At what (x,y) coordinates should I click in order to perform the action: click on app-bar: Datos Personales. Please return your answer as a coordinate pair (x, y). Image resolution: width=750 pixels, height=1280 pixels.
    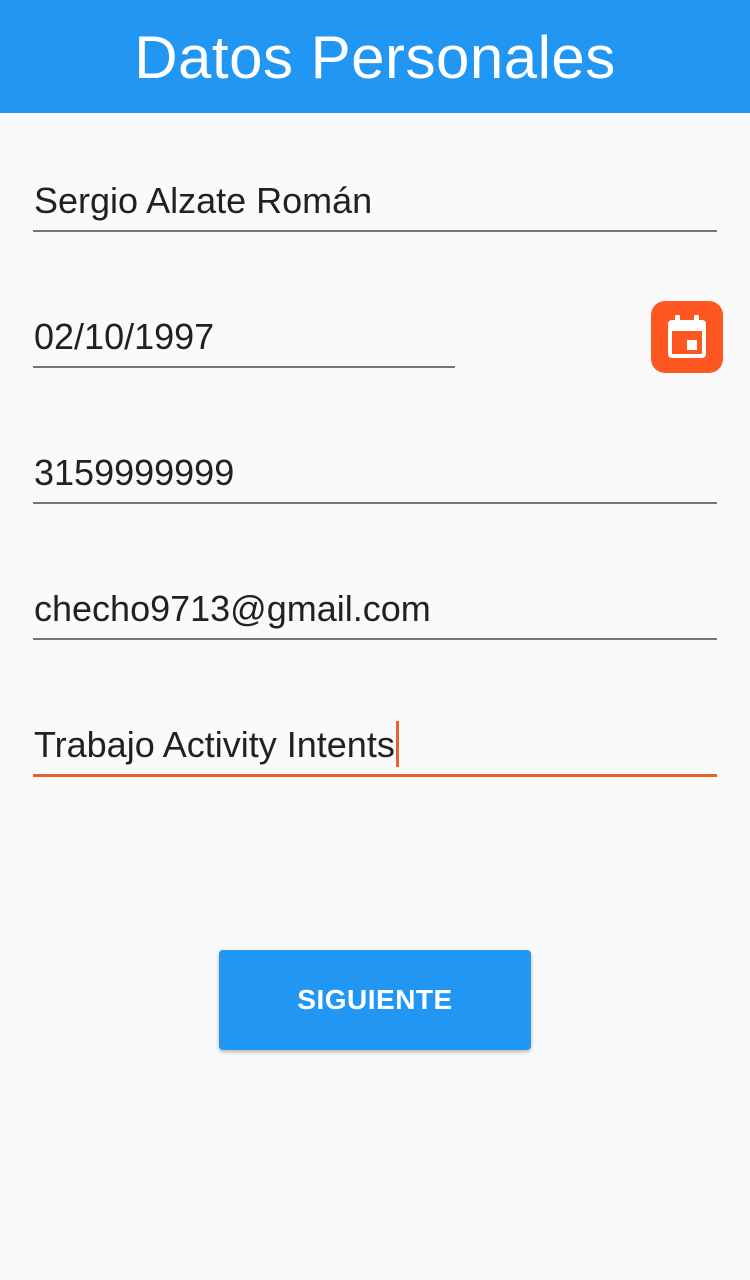
    Looking at the image, I should click on (375, 56).